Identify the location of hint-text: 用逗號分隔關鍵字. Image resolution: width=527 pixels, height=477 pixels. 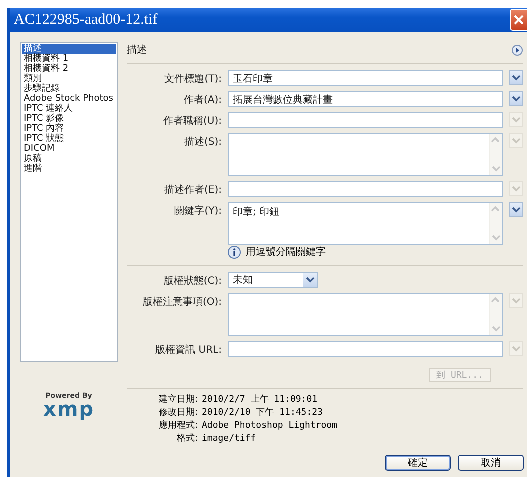
(286, 252).